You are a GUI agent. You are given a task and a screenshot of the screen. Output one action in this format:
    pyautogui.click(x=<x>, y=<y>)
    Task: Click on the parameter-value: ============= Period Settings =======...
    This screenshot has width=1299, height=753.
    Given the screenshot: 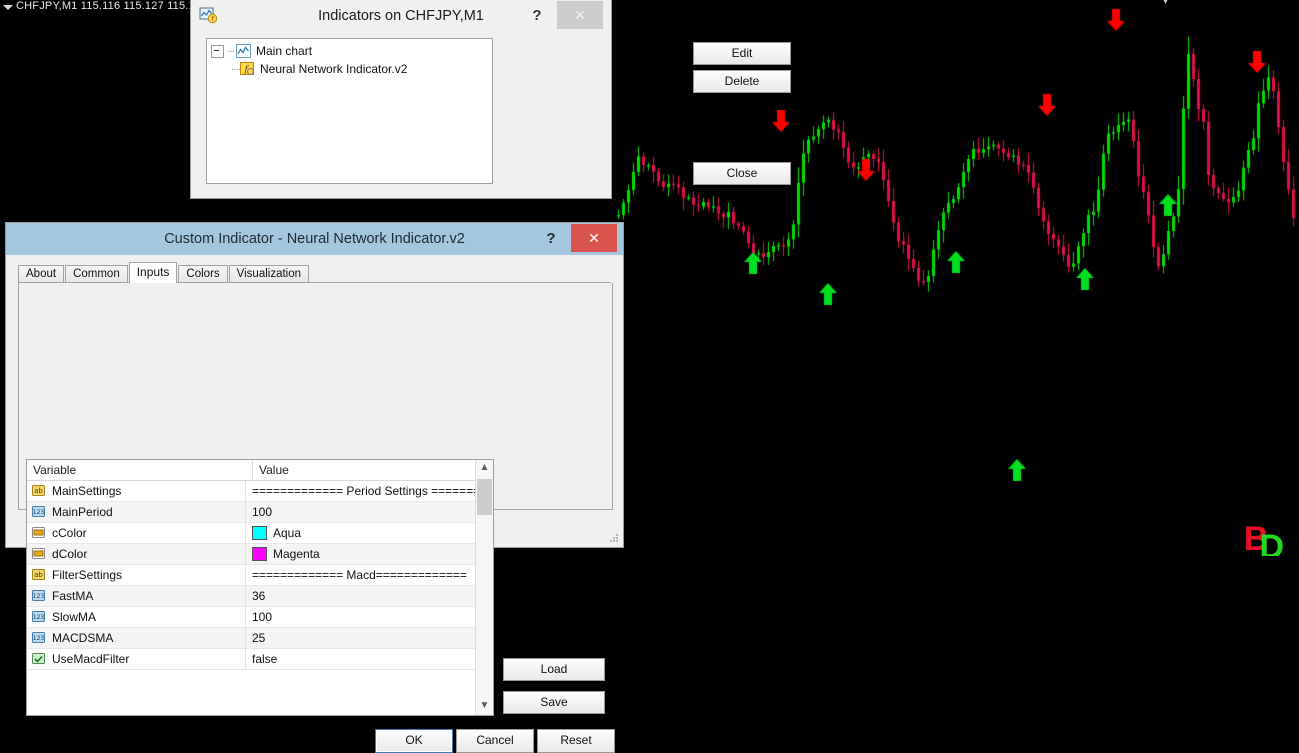 What is the action you would take?
    pyautogui.click(x=371, y=491)
    